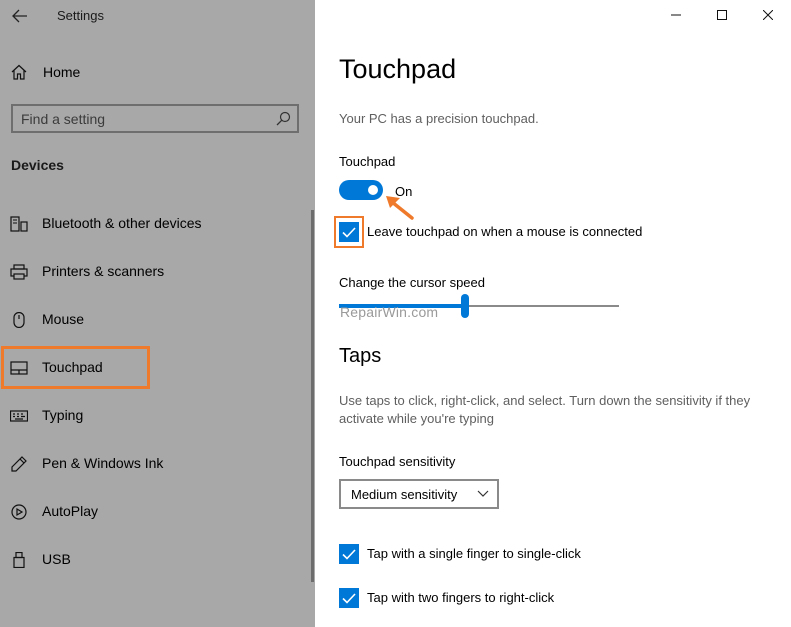 The width and height of the screenshot is (791, 627). I want to click on sidebar-item-pen: Pen & Windows Ink, so click(155, 464).